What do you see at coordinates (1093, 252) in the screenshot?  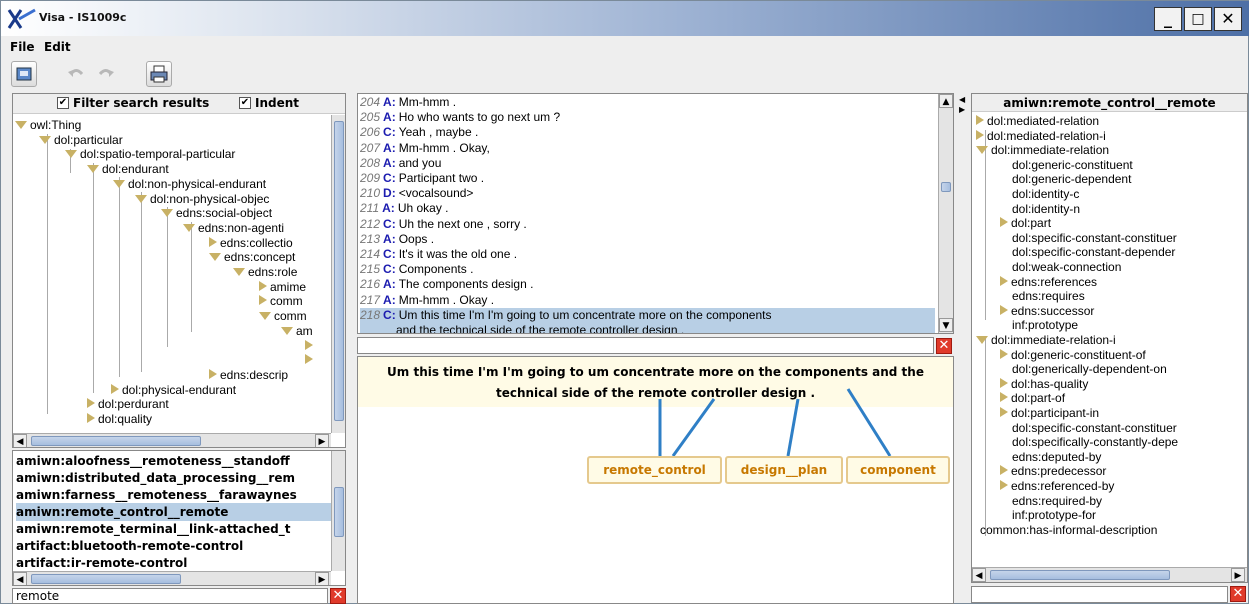 I see `relation-node: dol:specific-constant-depender` at bounding box center [1093, 252].